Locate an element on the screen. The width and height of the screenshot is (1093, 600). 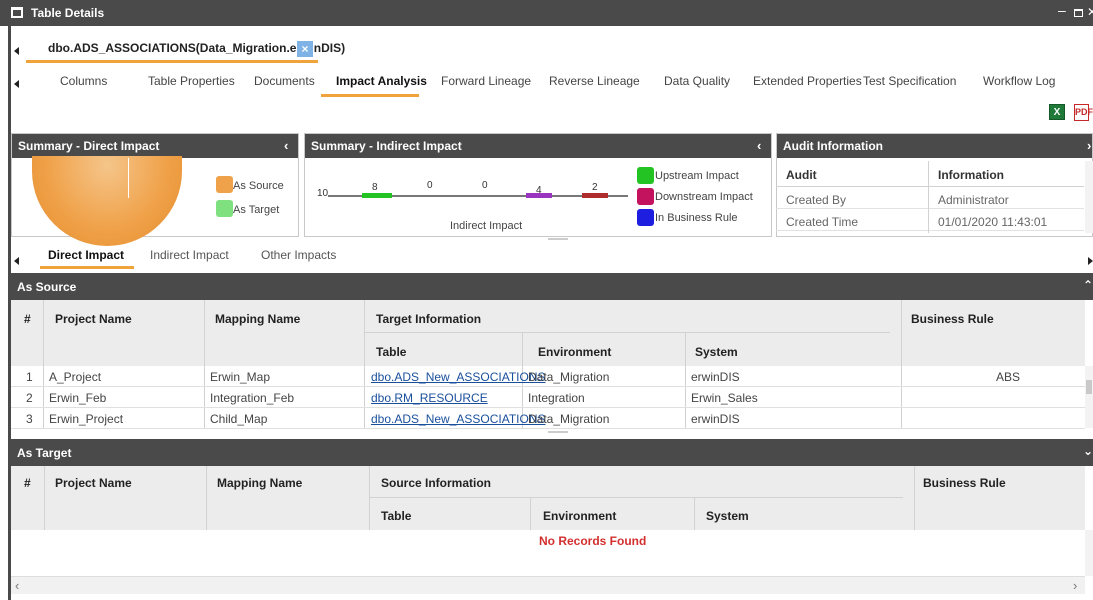
audit-col-information: Information is located at coordinates (971, 175).